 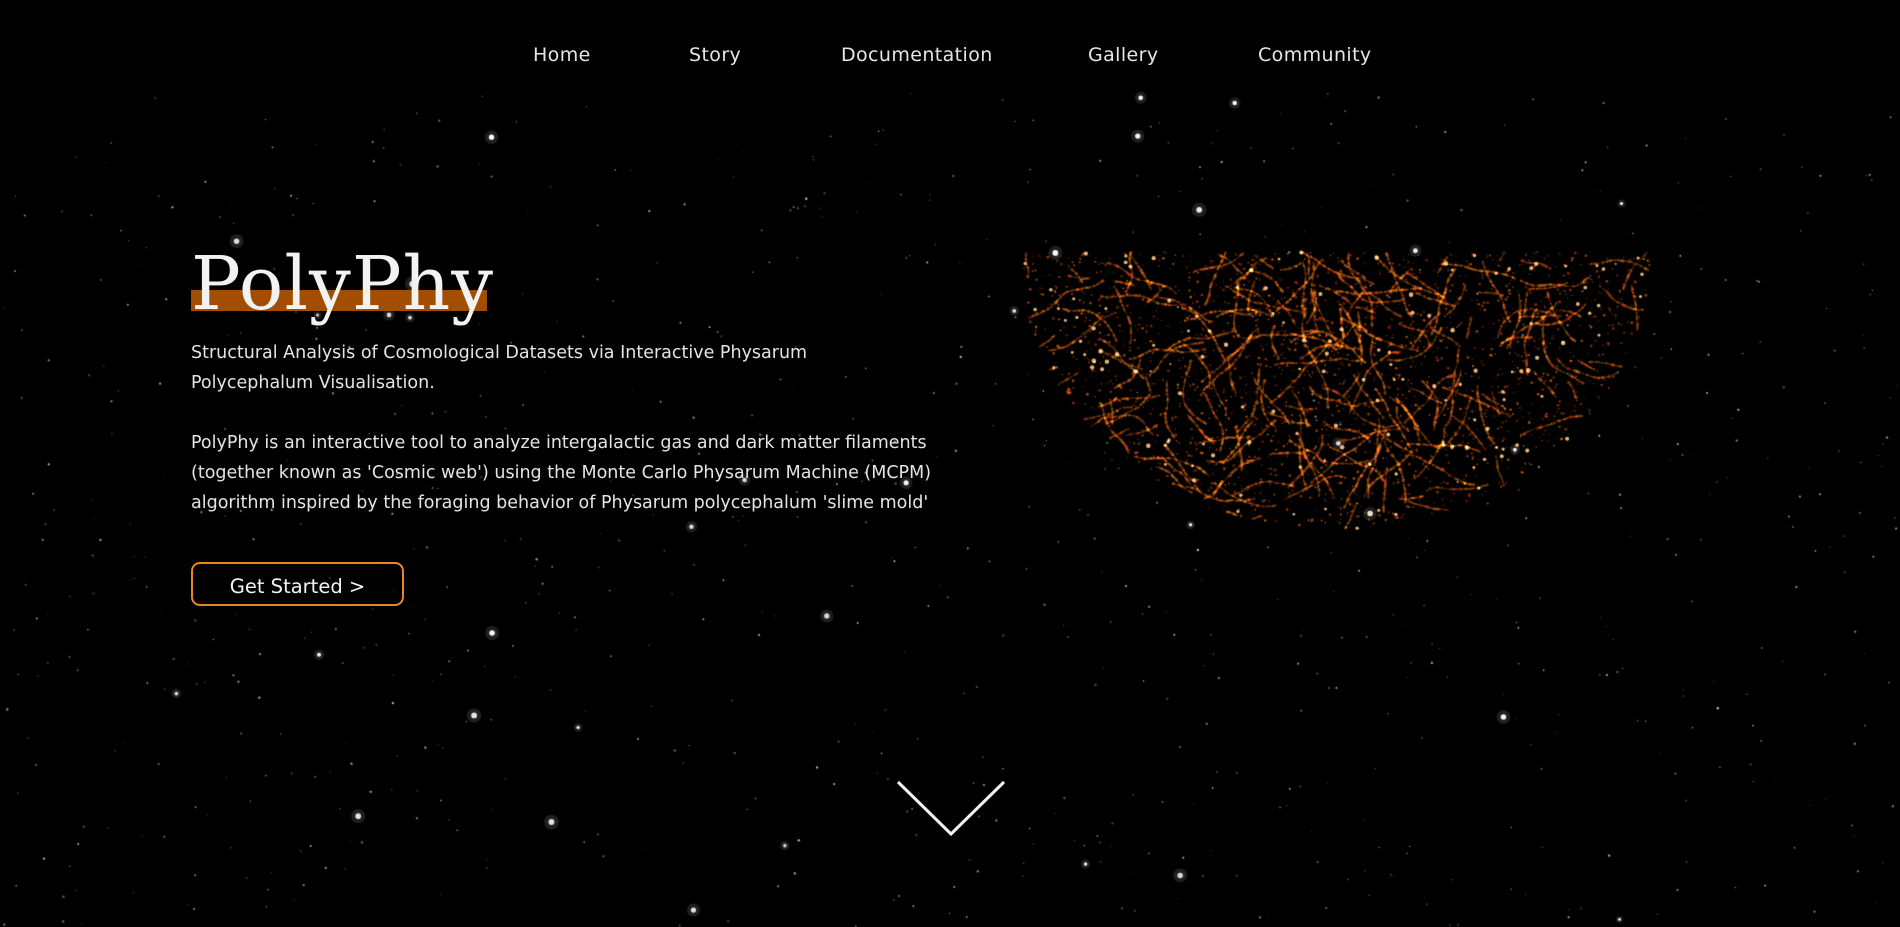 I want to click on nav-link-gallery: Gallery, so click(x=1123, y=55).